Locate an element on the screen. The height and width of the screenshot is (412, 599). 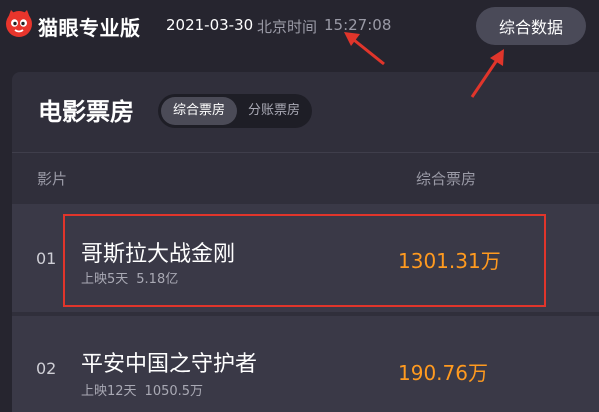
rank: 02 is located at coordinates (46, 368).